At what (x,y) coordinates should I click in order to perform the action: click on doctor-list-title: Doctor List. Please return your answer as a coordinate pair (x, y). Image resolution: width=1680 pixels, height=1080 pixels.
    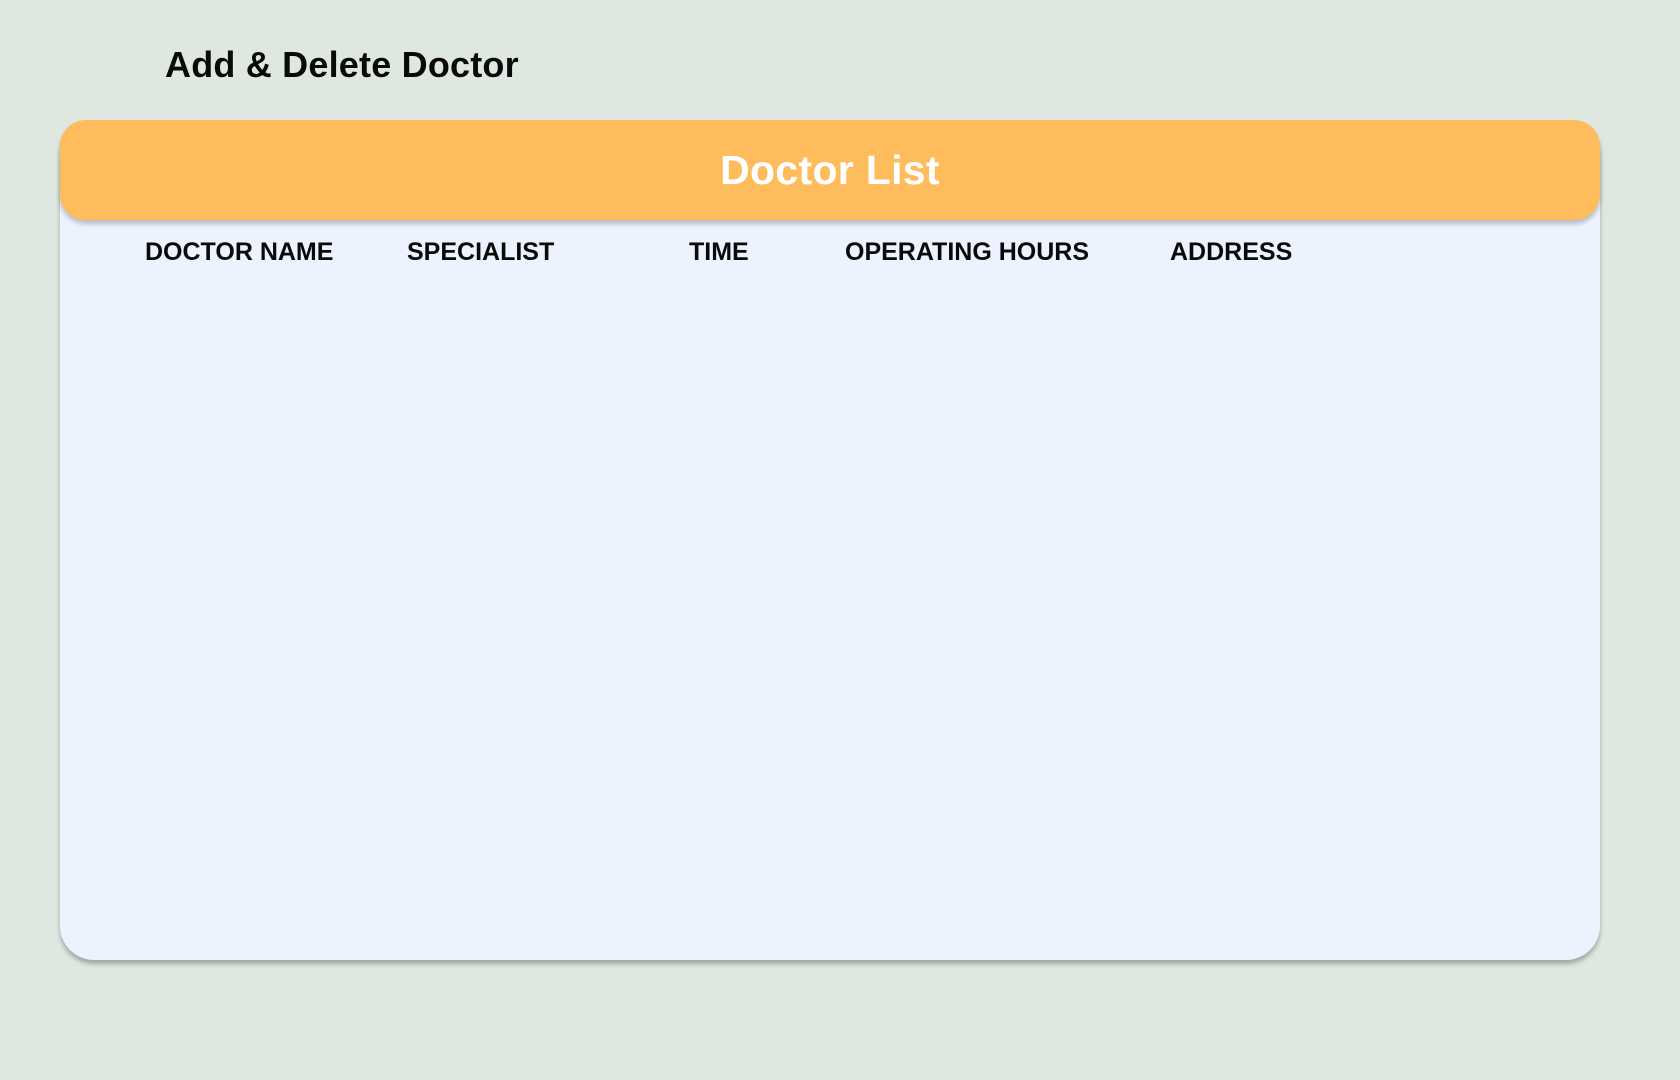
    Looking at the image, I should click on (830, 169).